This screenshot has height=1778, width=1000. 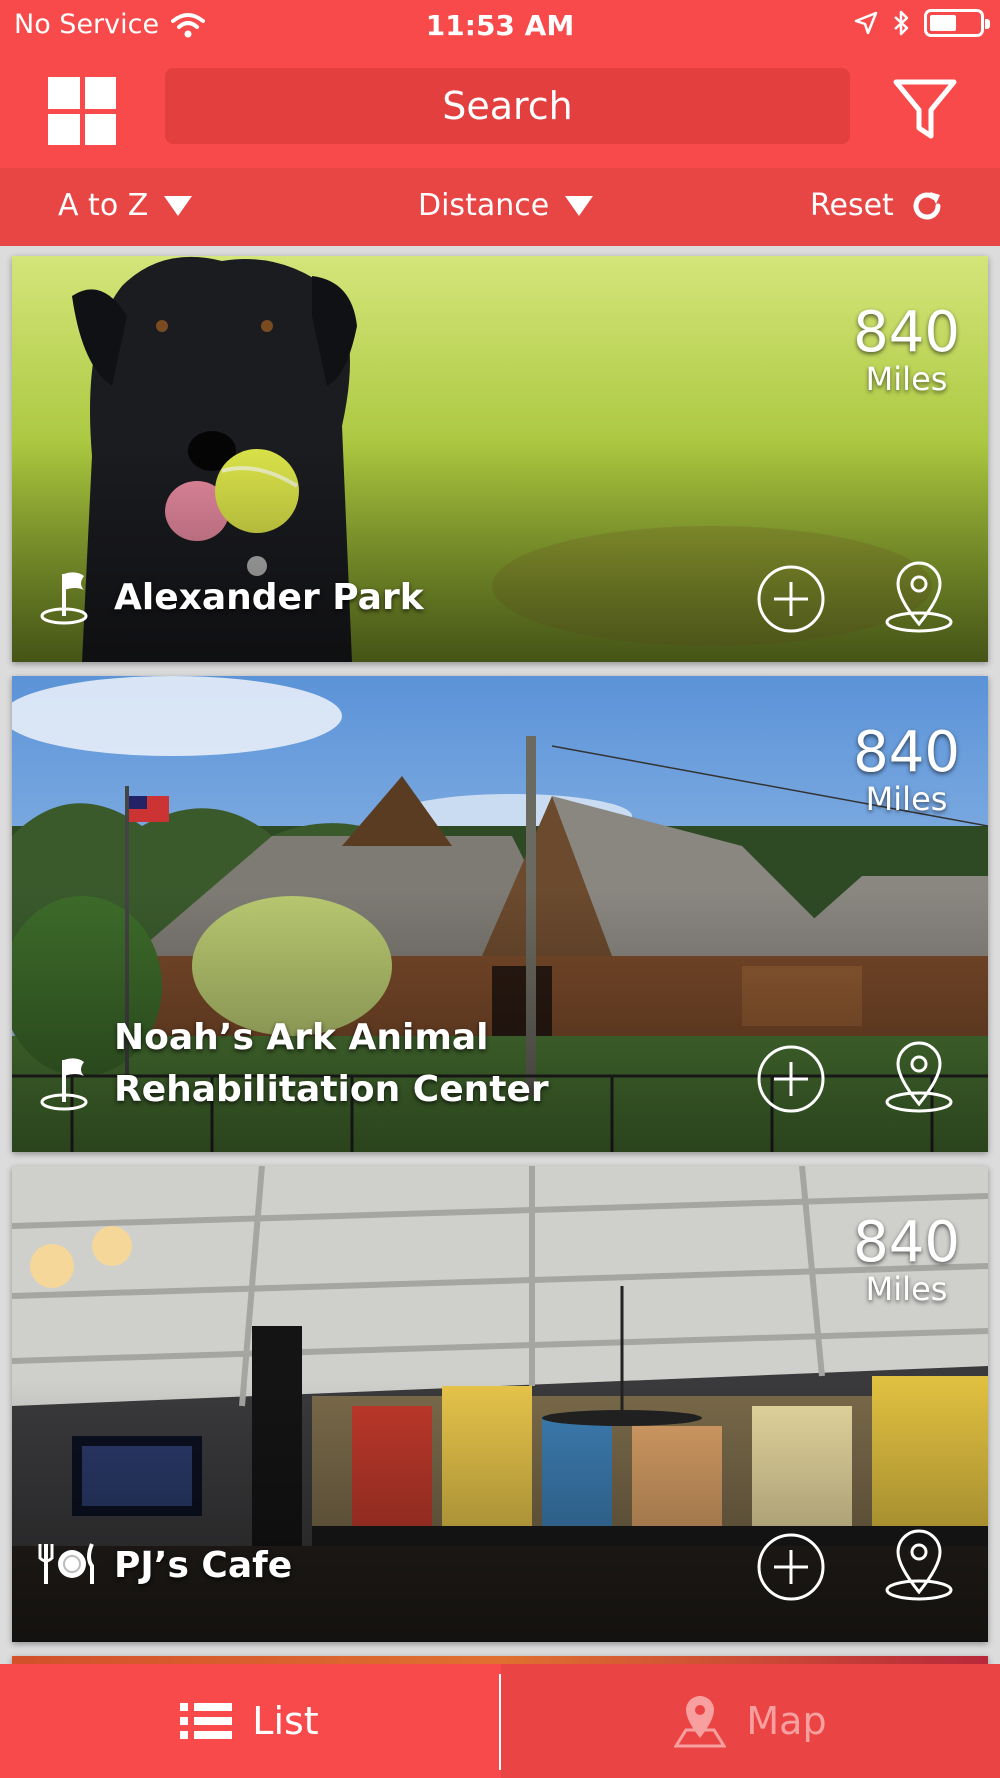 I want to click on location-arrow-icon, so click(x=866, y=23).